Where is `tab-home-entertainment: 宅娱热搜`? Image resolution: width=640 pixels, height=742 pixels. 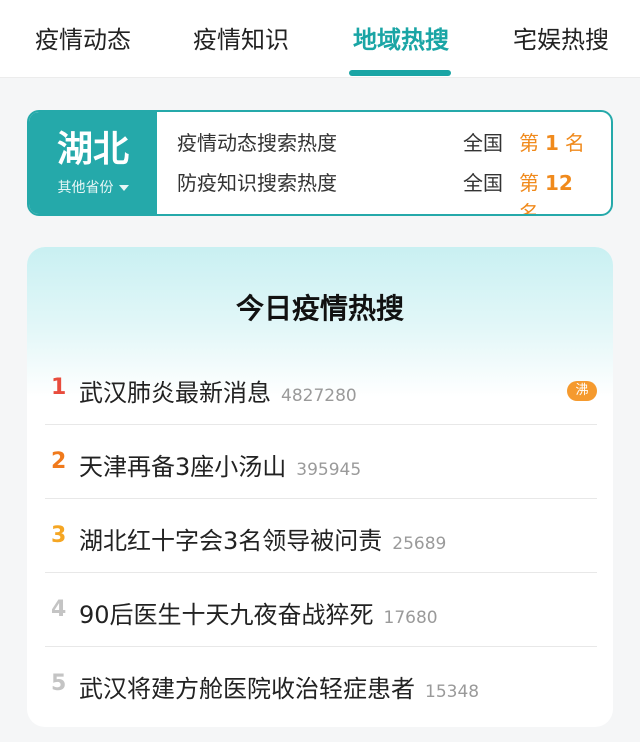
tab-home-entertainment: 宅娱热搜 is located at coordinates (561, 40).